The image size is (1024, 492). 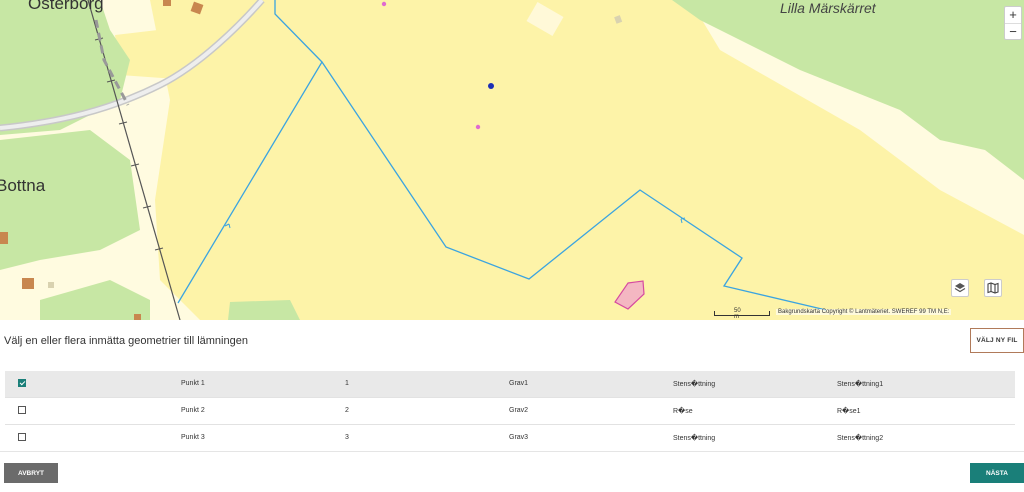 What do you see at coordinates (347, 437) in the screenshot?
I see `cell-number: 3` at bounding box center [347, 437].